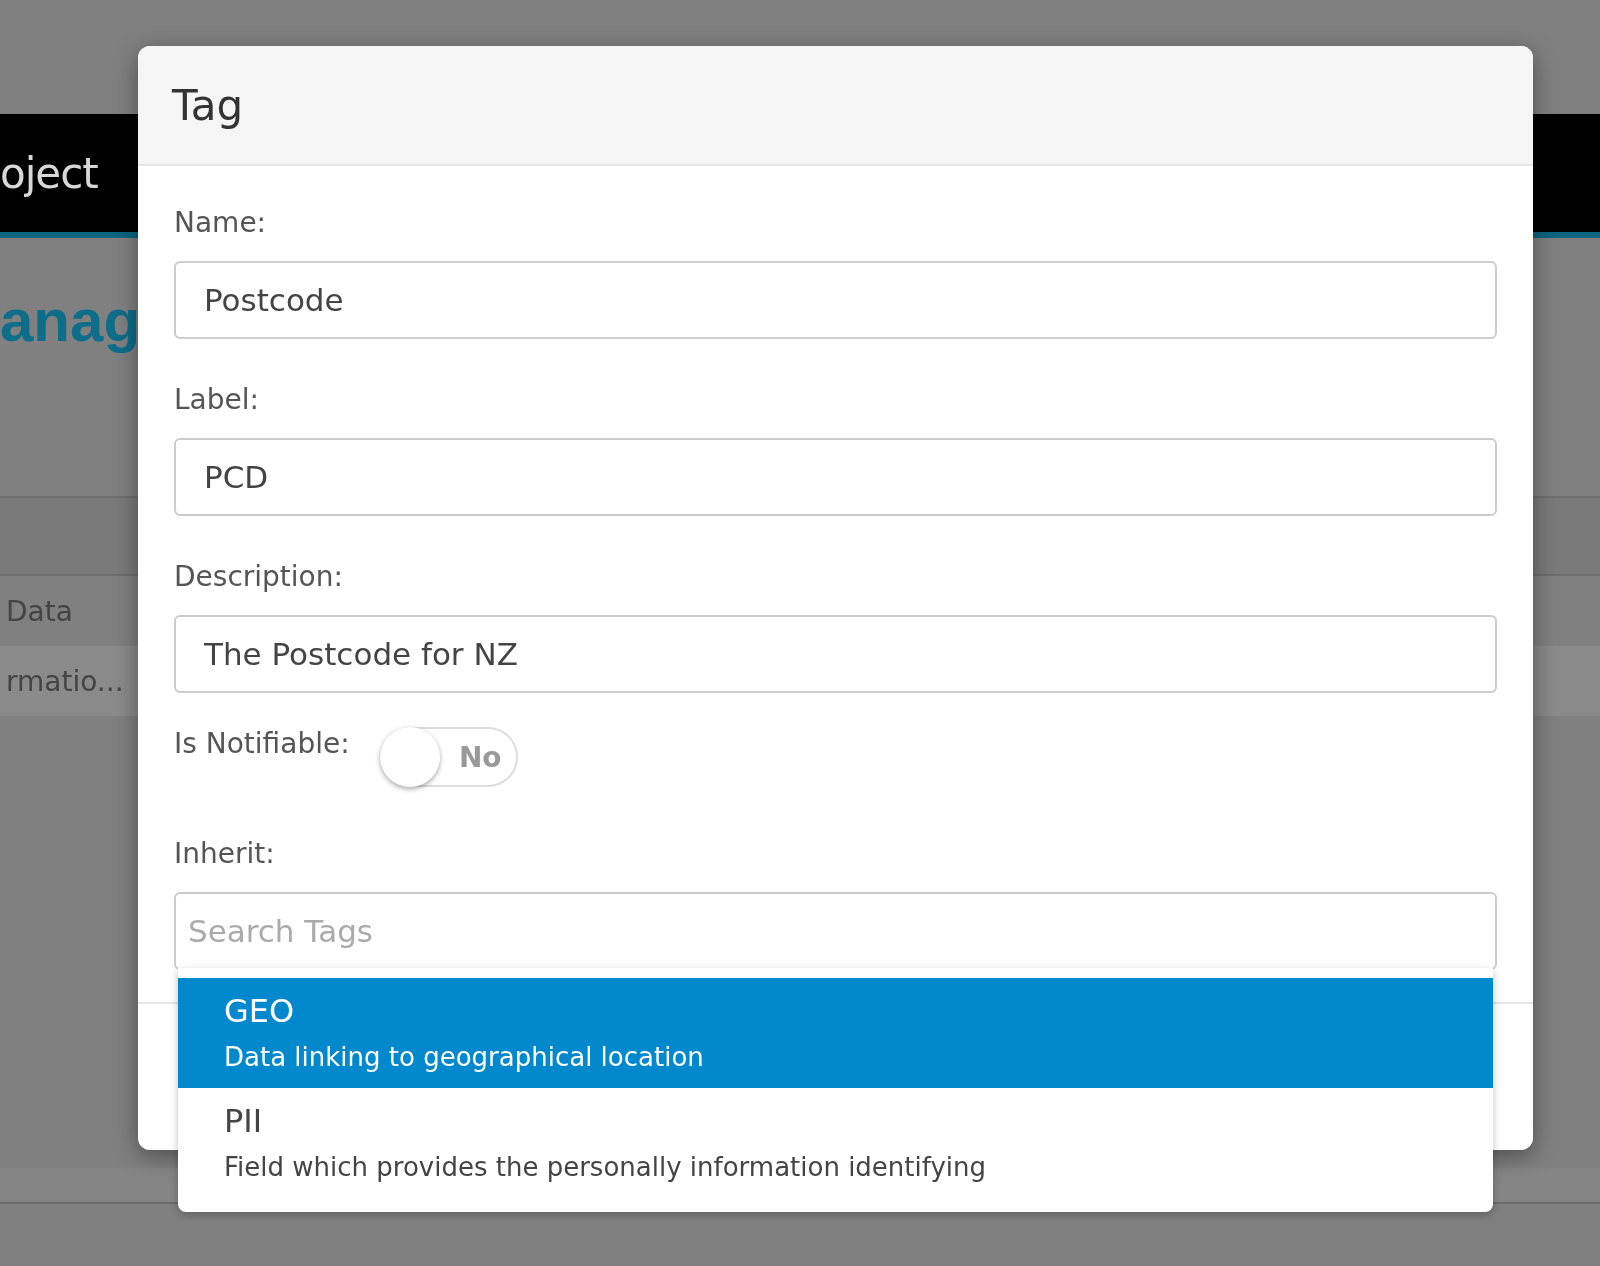 The image size is (1600, 1266). What do you see at coordinates (258, 576) in the screenshot?
I see `field-label: Description:` at bounding box center [258, 576].